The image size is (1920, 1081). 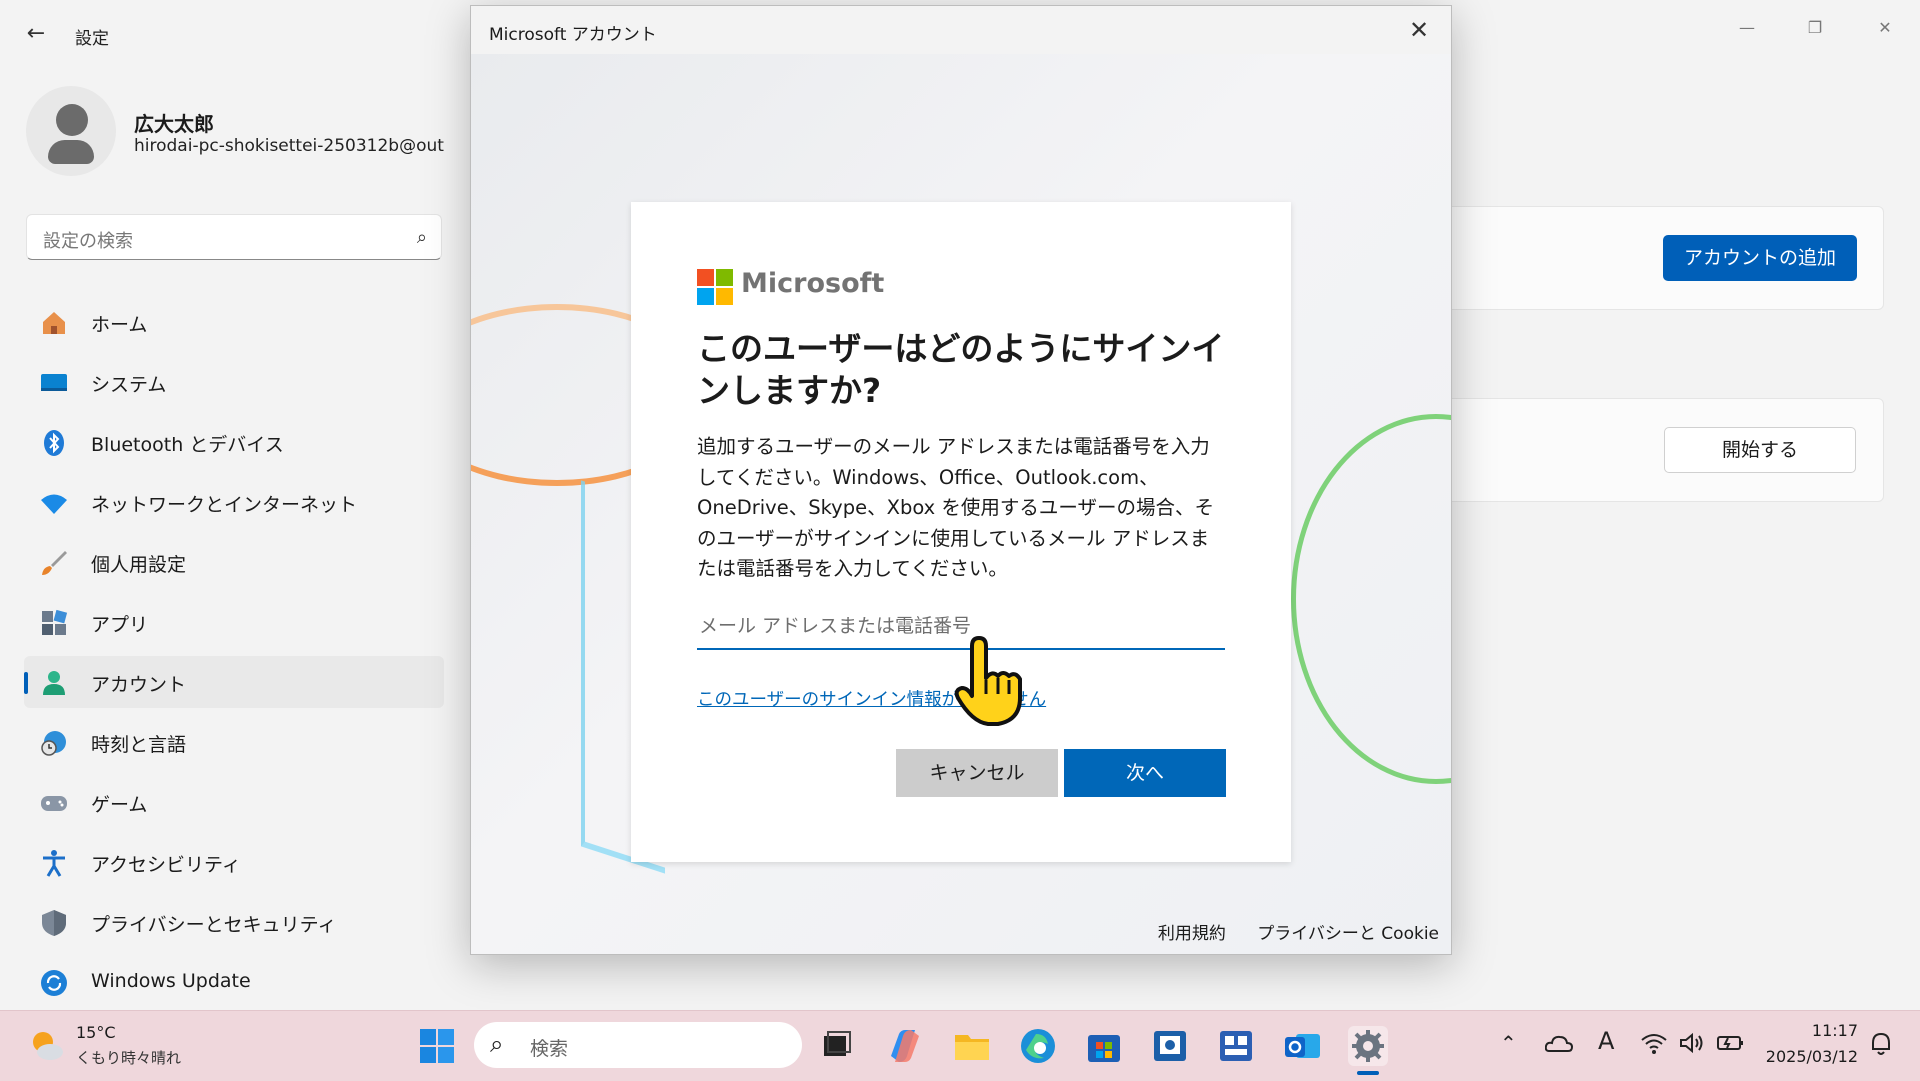 What do you see at coordinates (54, 563) in the screenshot?
I see `brush-icon` at bounding box center [54, 563].